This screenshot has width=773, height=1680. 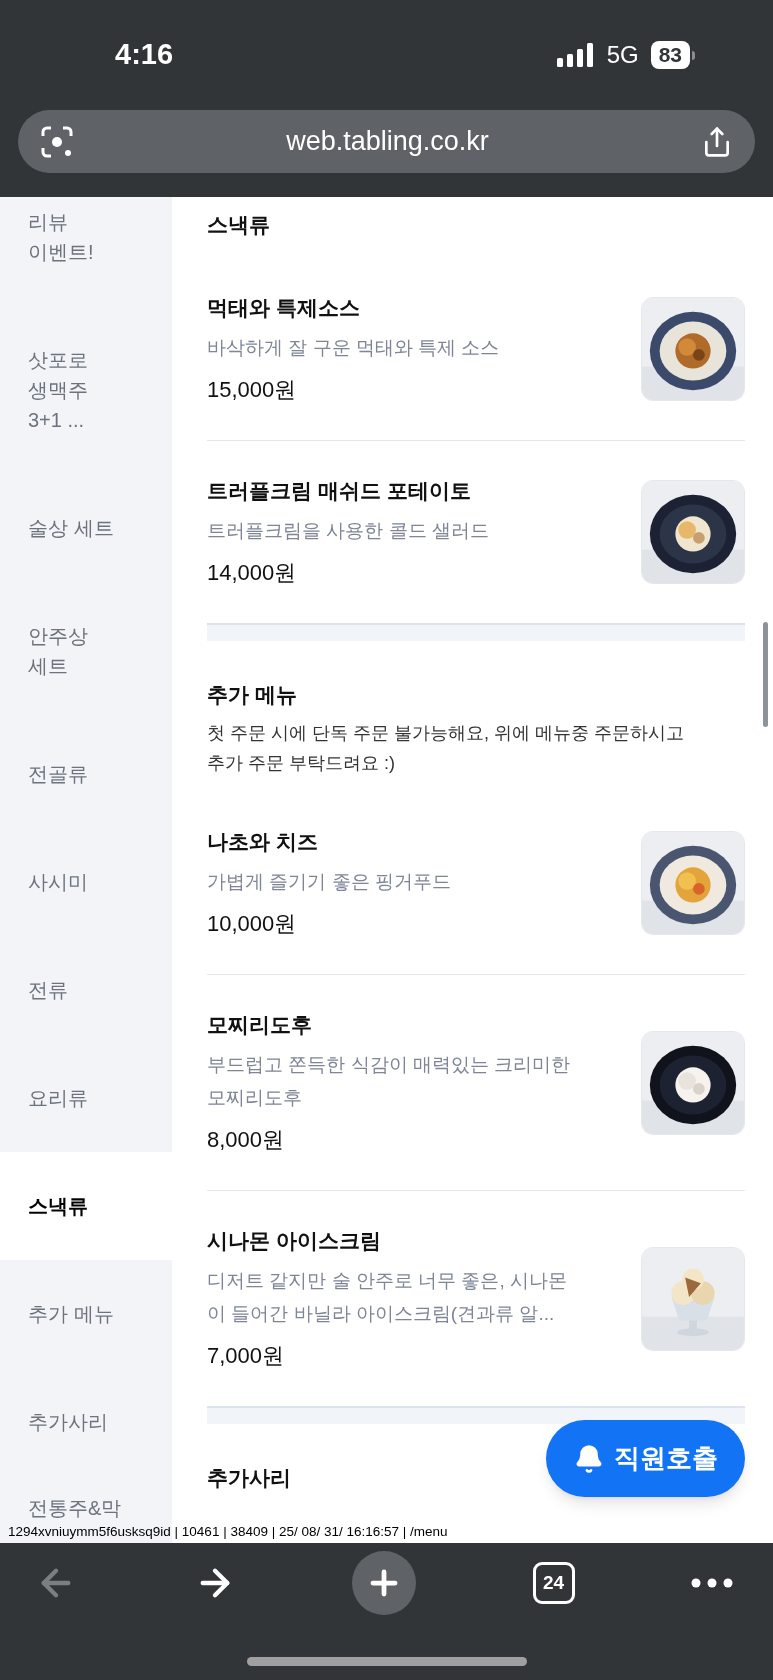 I want to click on category-item: 리뷰 이벤트!, so click(x=86, y=251).